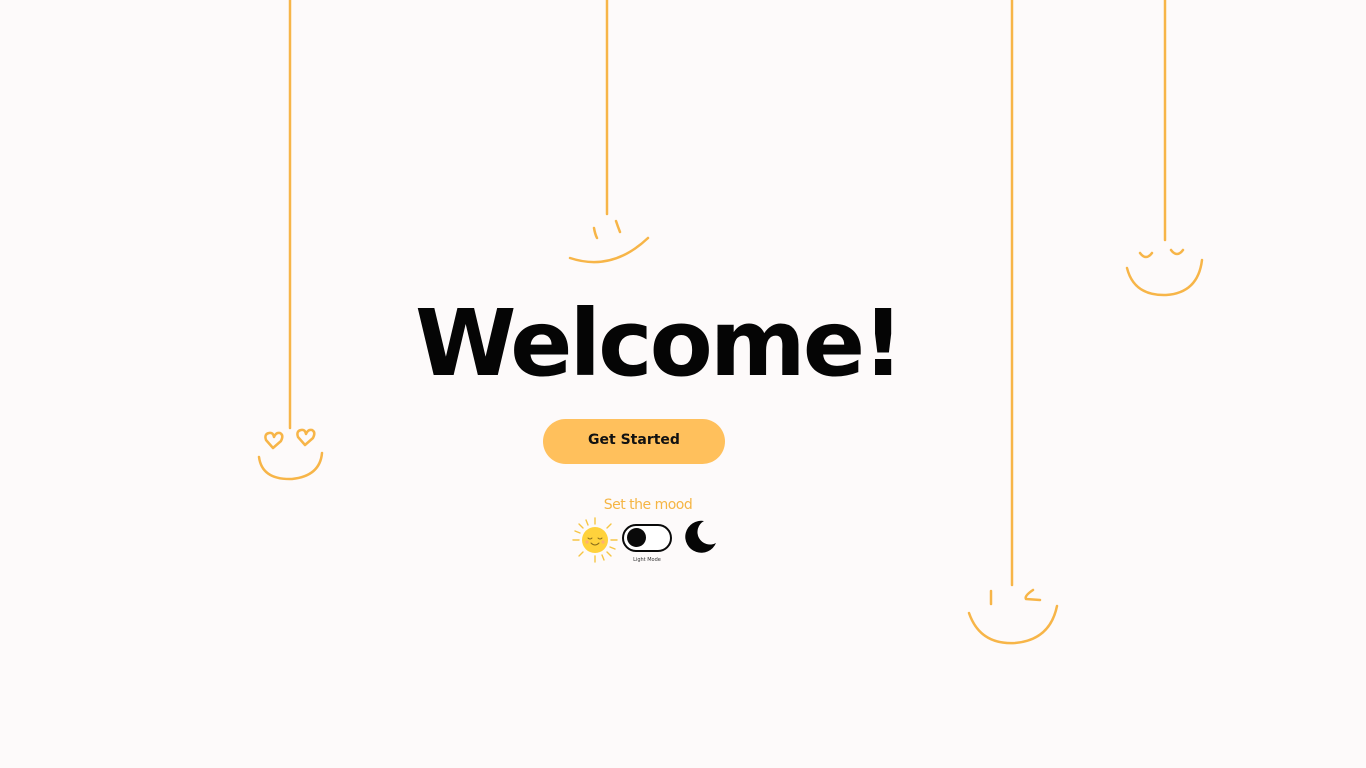  What do you see at coordinates (647, 560) in the screenshot?
I see `toggle-caption: Light Mode` at bounding box center [647, 560].